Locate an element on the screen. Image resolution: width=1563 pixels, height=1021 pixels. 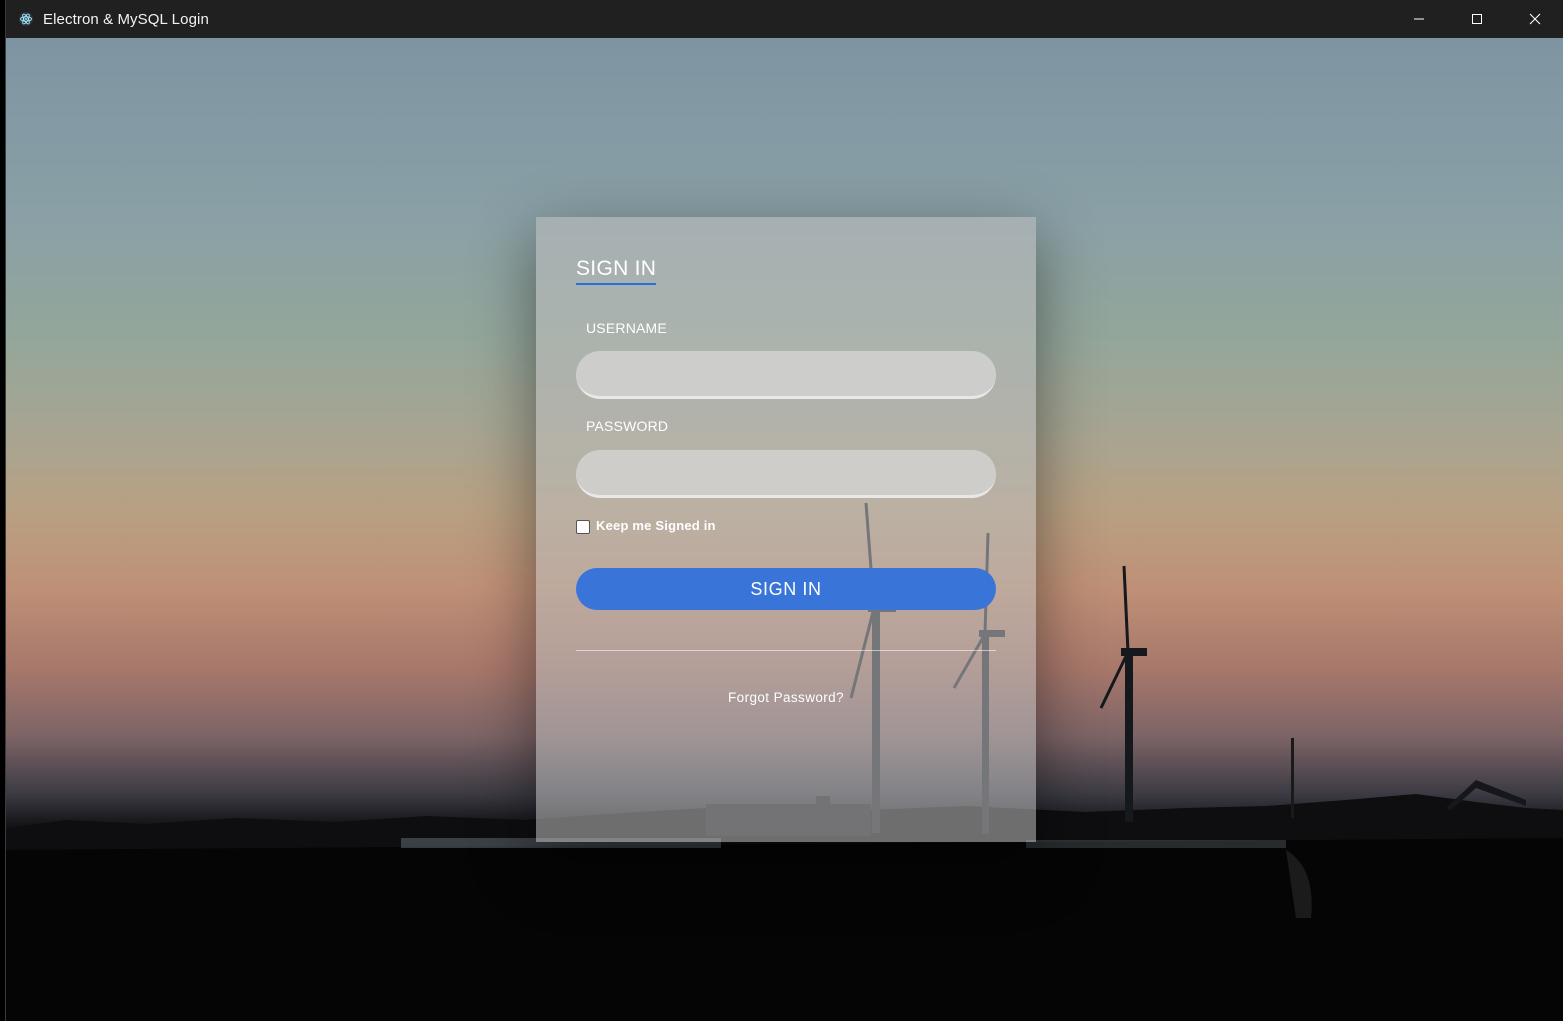
keep-signed-in-label: Keep me Signed in is located at coordinates (656, 525).